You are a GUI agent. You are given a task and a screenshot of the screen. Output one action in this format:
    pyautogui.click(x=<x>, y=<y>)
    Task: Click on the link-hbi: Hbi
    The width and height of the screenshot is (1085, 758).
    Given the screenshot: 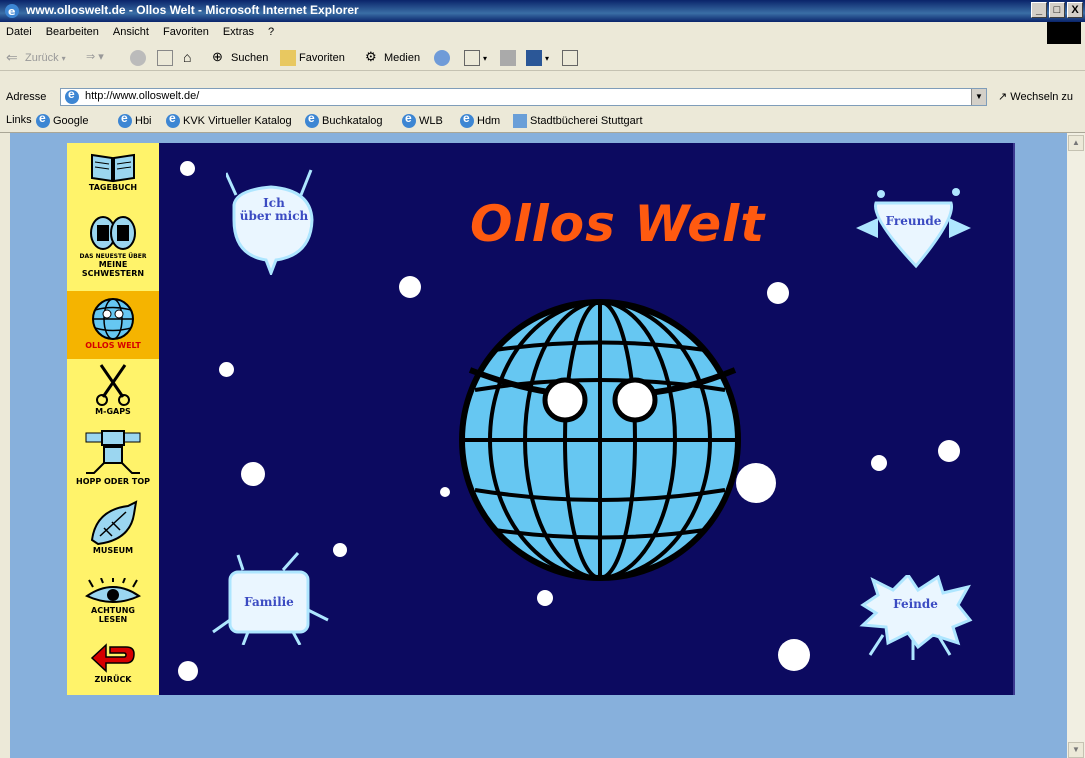 What is the action you would take?
    pyautogui.click(x=135, y=119)
    